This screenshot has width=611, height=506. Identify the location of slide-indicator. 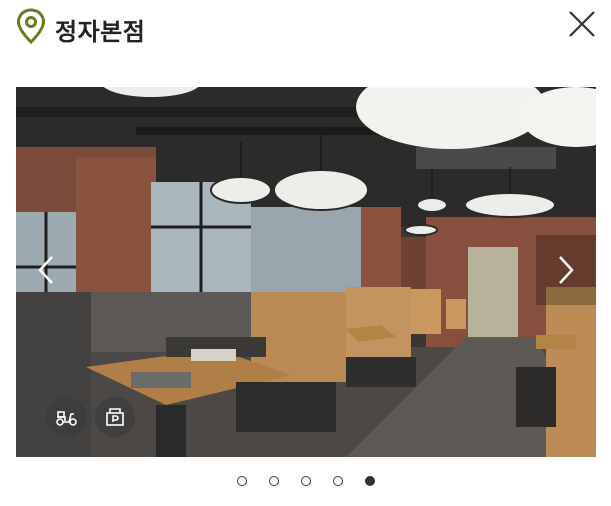
(305, 483).